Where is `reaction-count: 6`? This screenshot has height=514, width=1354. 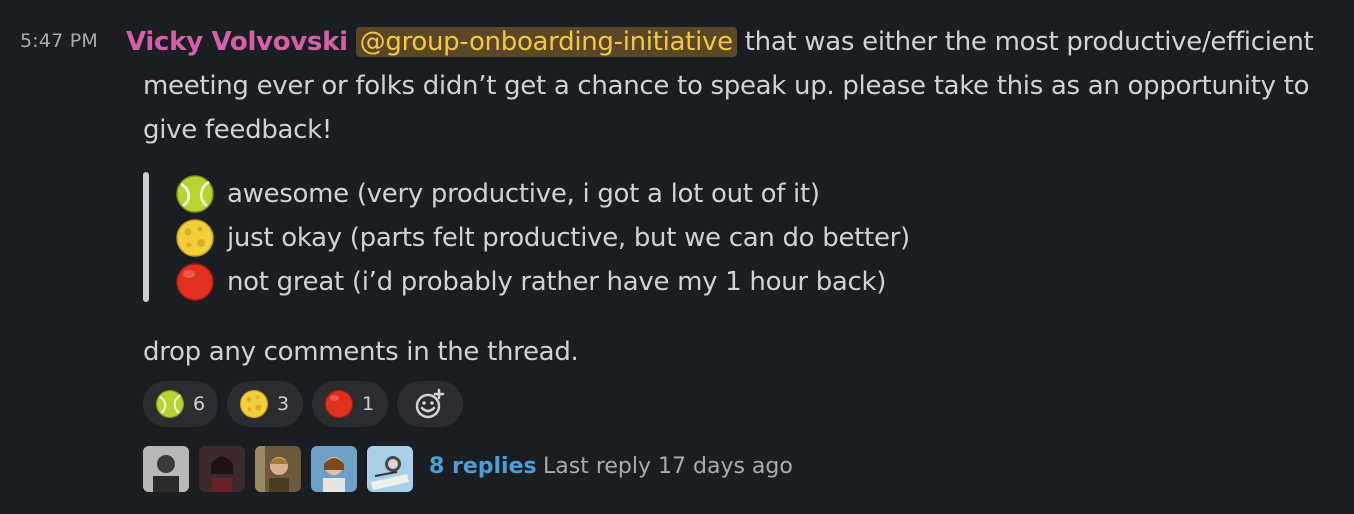 reaction-count: 6 is located at coordinates (199, 404).